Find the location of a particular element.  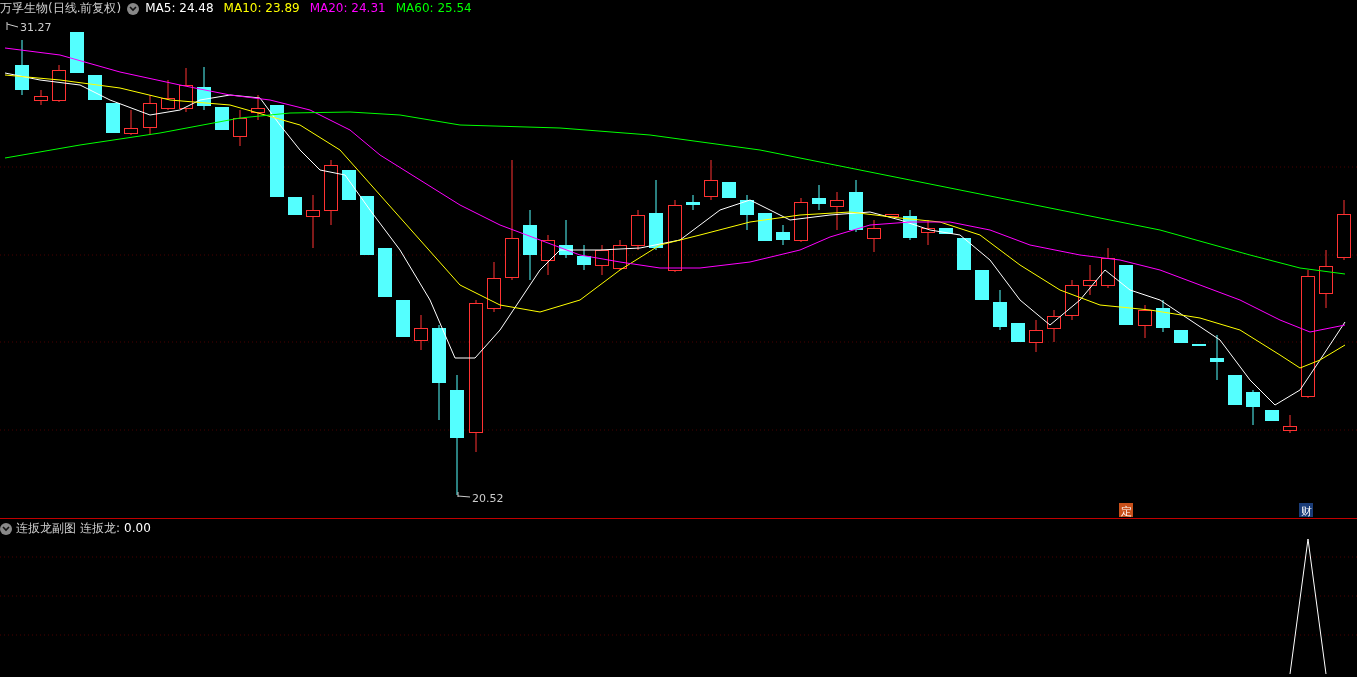

subchart-title: 连扳龙副图 is located at coordinates (46, 528).